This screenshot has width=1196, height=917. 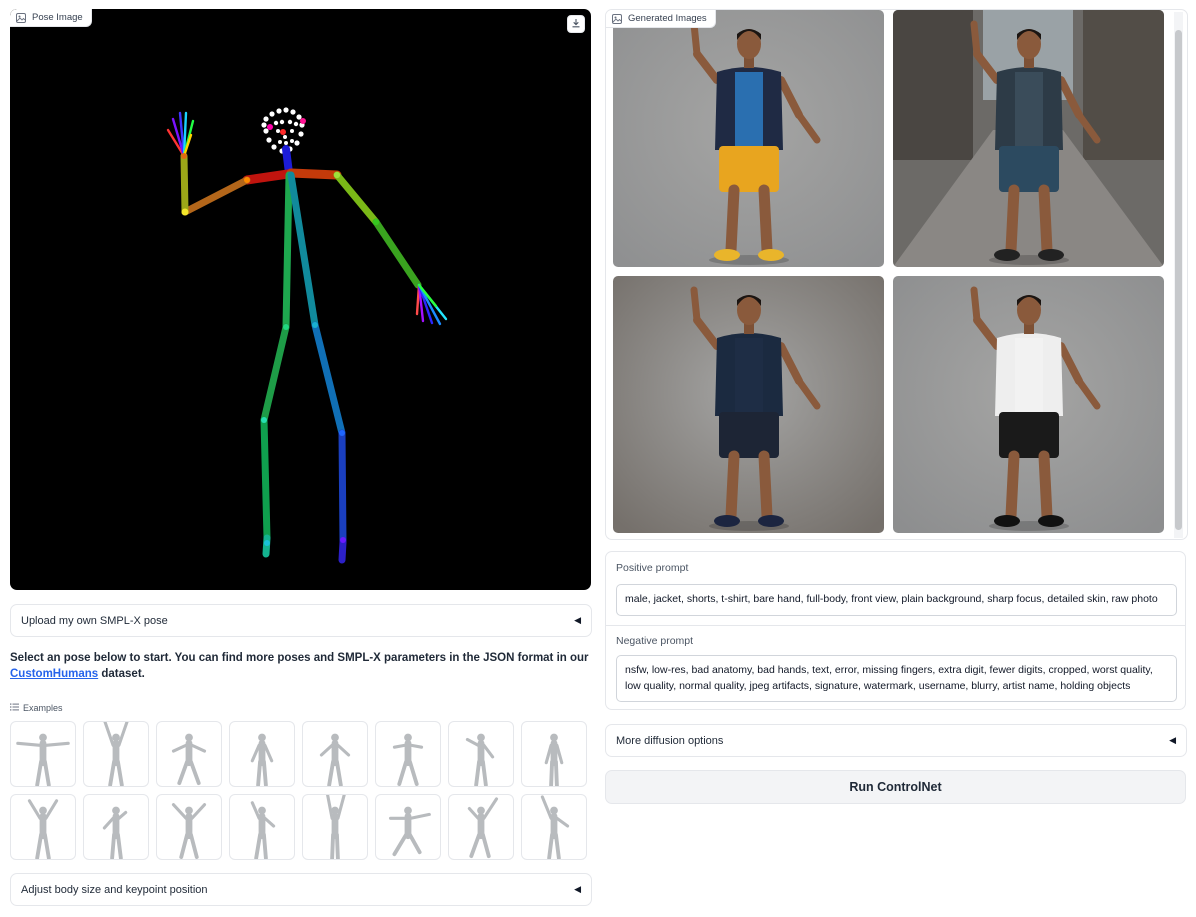 What do you see at coordinates (57, 17) in the screenshot?
I see `pose-image-label-text: Pose Image` at bounding box center [57, 17].